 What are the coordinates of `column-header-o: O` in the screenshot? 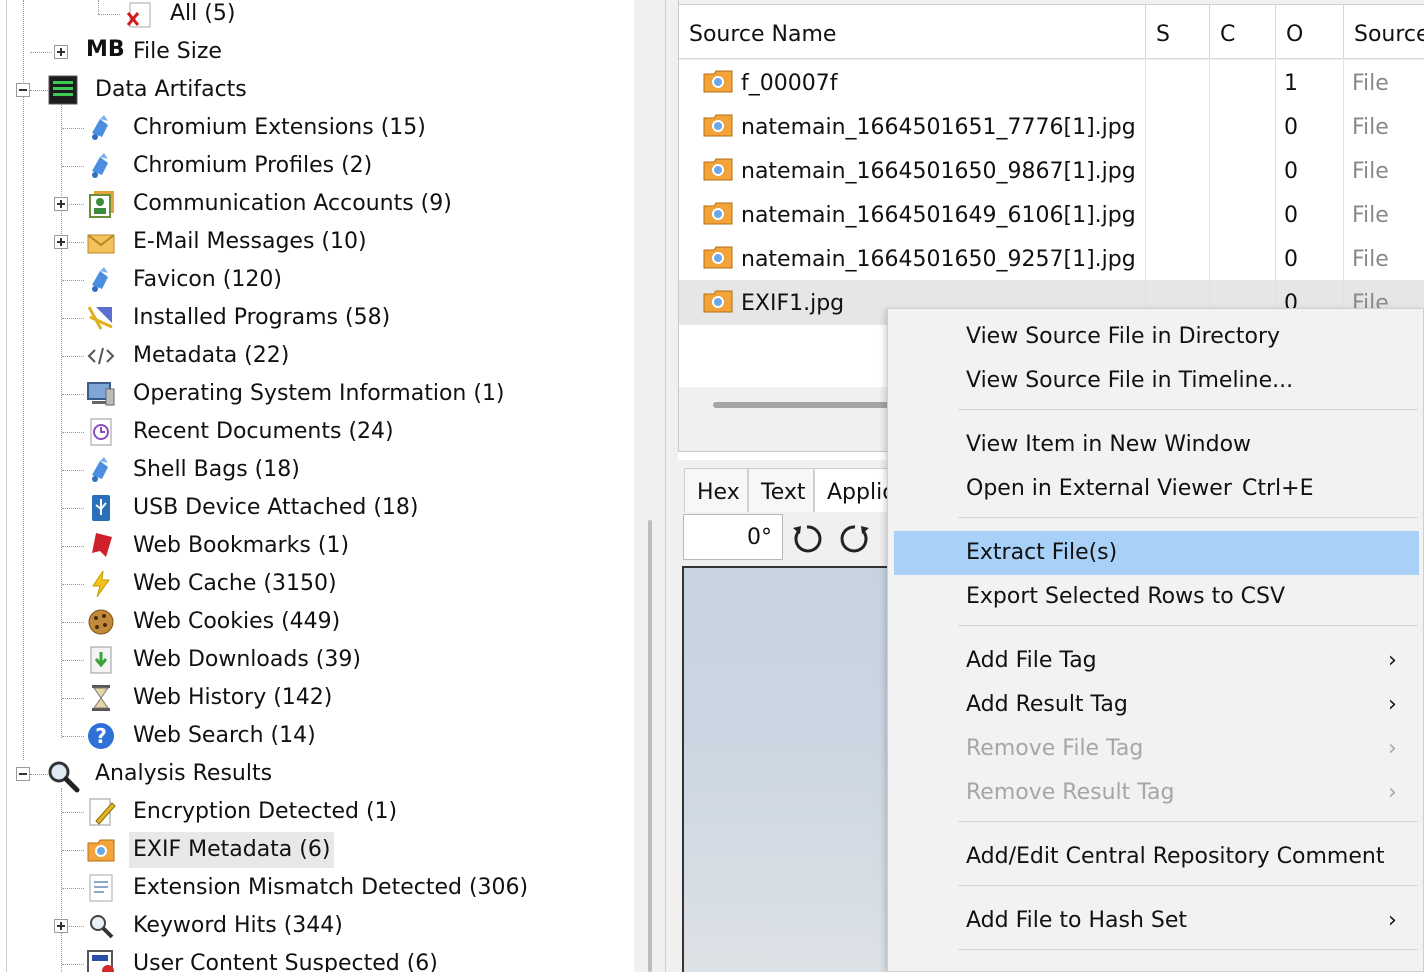 It's located at (1310, 32).